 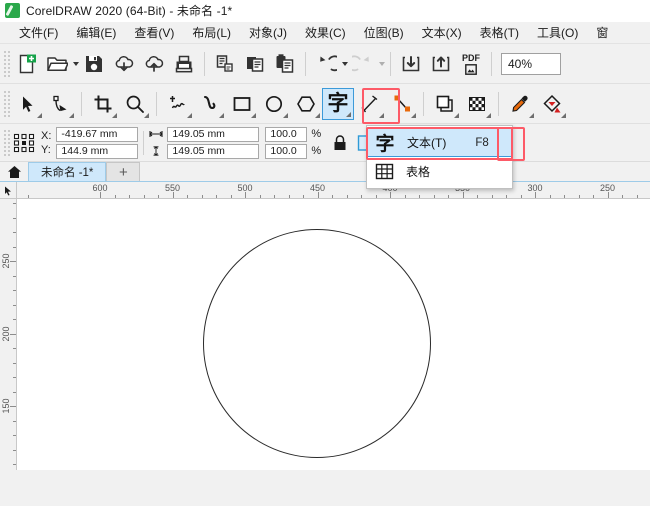 What do you see at coordinates (316, 151) in the screenshot?
I see `scale-y-percent: %` at bounding box center [316, 151].